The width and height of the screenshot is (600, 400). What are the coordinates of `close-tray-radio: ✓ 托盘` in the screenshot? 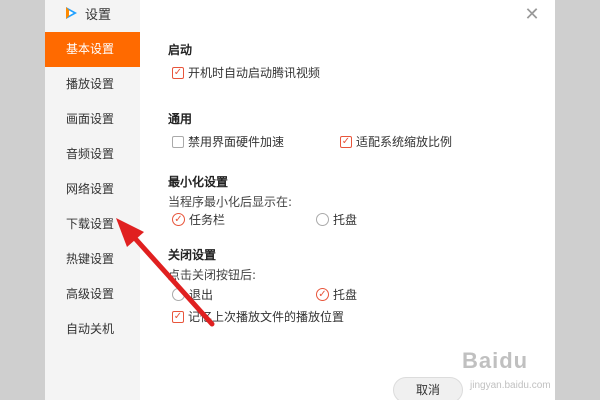 It's located at (336, 294).